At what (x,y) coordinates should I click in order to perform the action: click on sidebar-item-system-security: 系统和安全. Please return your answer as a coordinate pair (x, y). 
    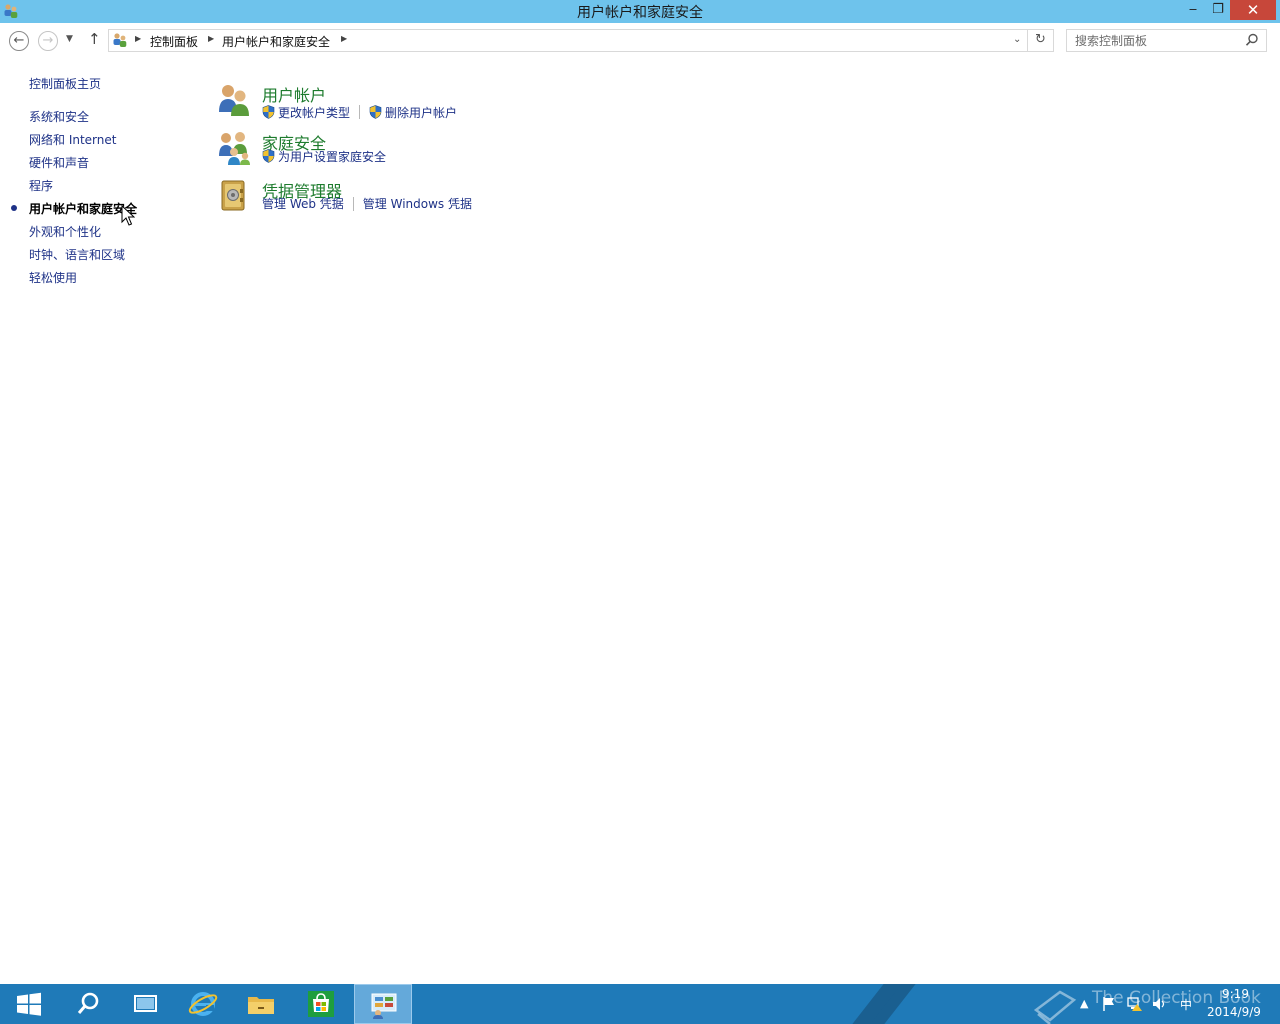
    Looking at the image, I should click on (59, 116).